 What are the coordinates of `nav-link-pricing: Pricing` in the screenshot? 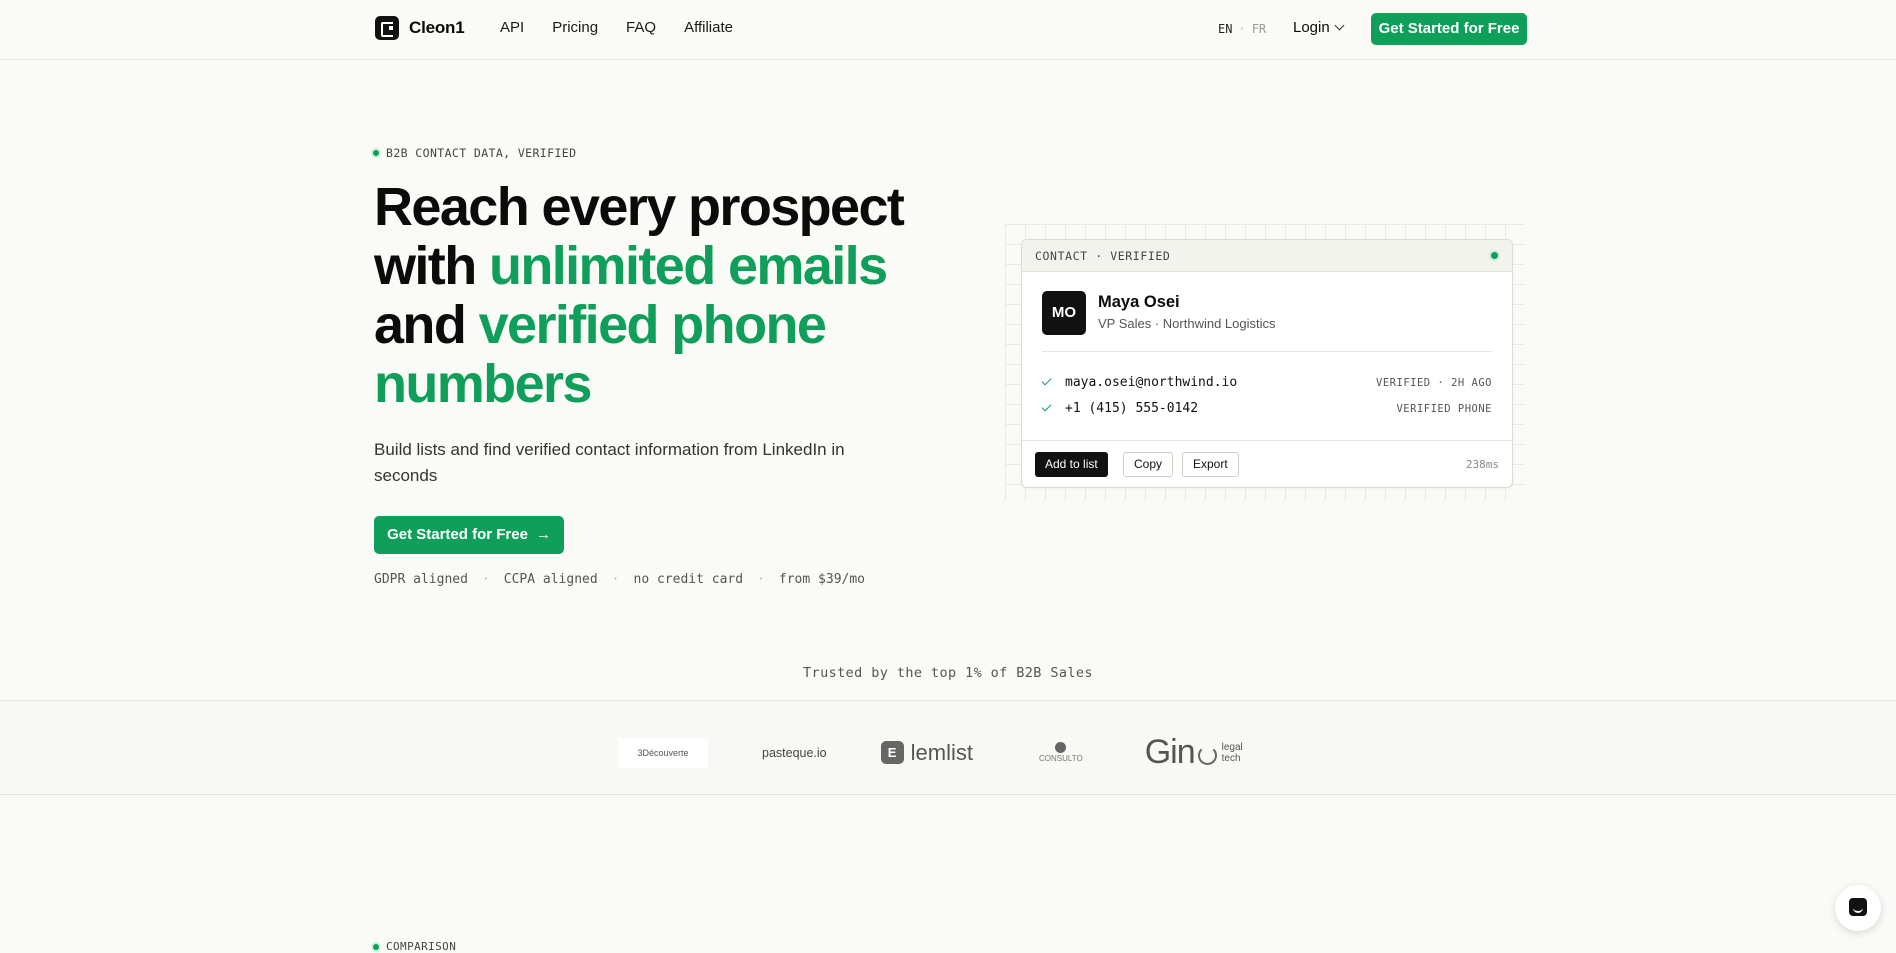 It's located at (575, 27).